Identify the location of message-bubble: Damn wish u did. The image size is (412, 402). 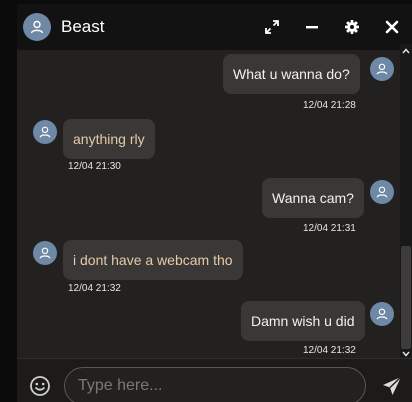
(303, 321).